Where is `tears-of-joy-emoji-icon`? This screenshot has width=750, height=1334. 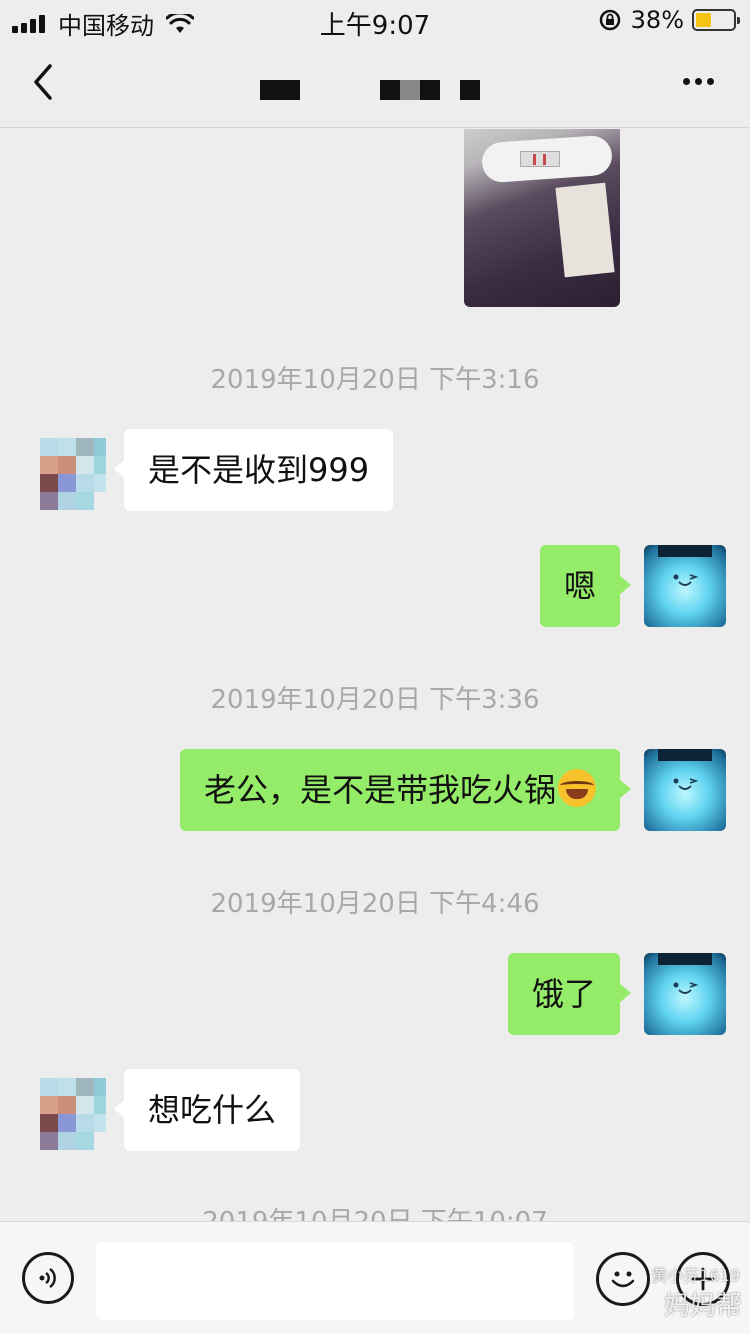
tears-of-joy-emoji-icon is located at coordinates (577, 788).